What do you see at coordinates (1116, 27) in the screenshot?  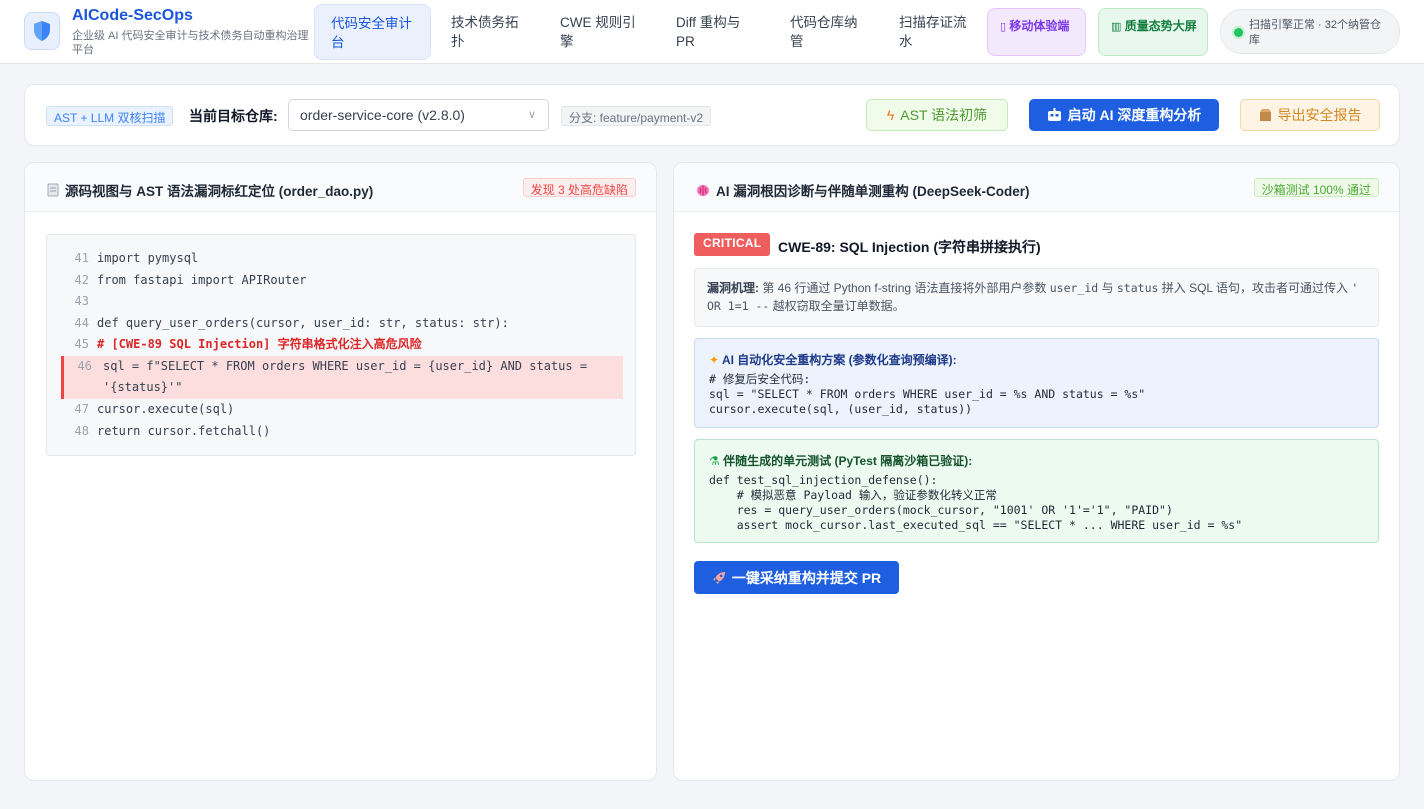 I see `bar-chart-icon: ▥` at bounding box center [1116, 27].